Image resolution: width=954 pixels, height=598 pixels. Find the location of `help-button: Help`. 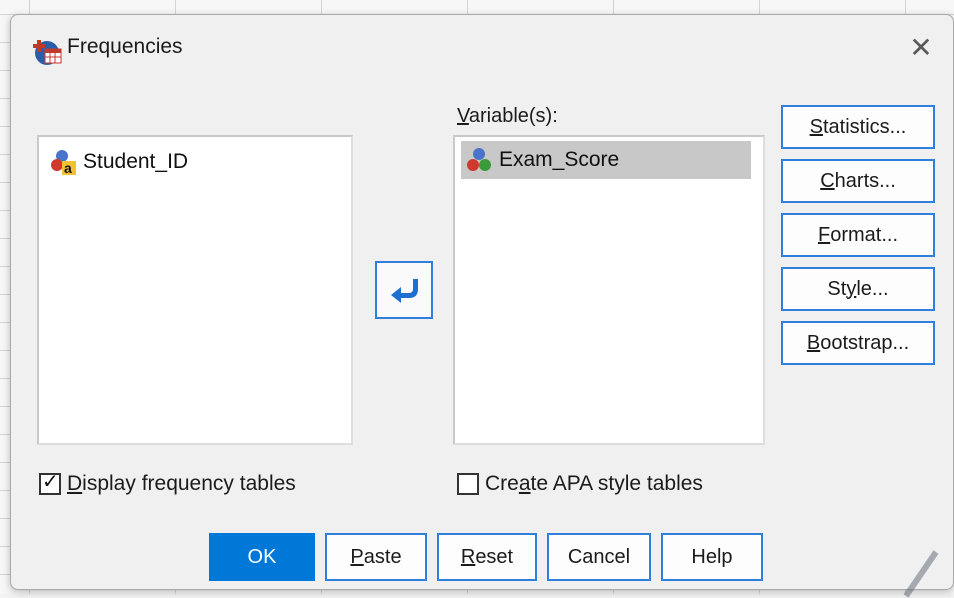

help-button: Help is located at coordinates (712, 557).